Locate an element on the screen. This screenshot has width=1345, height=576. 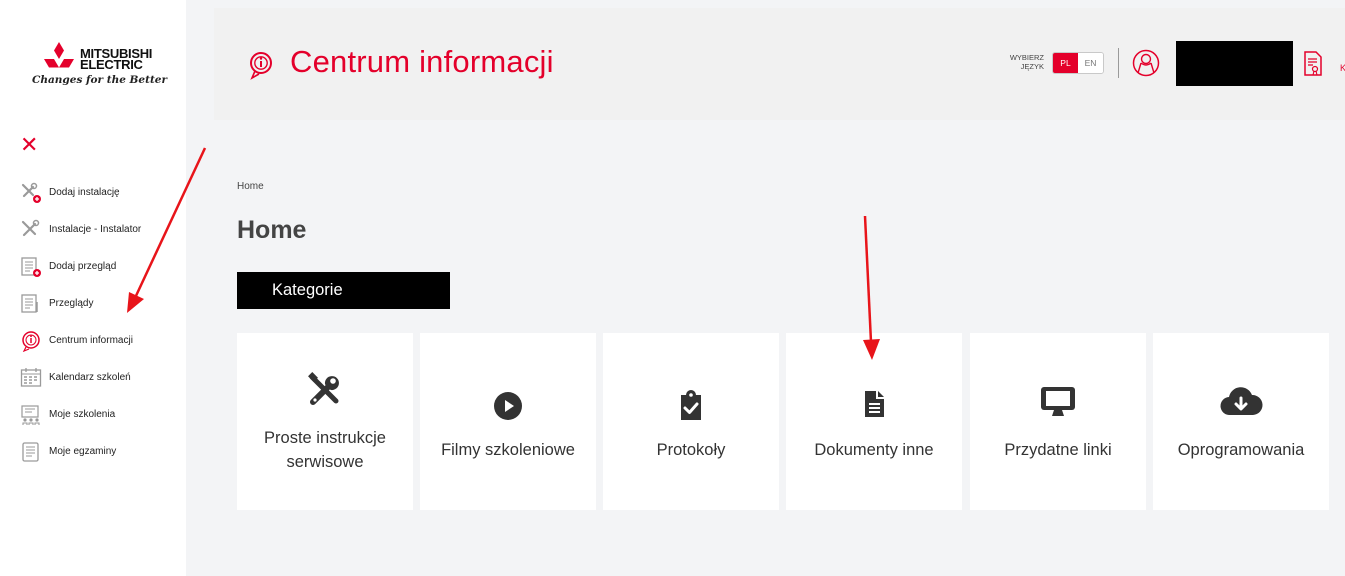
page-header-title: Centrum informacji is located at coordinates (422, 61).